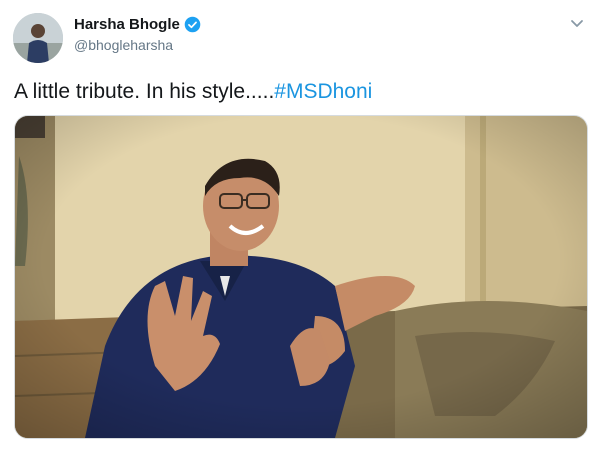  Describe the element at coordinates (577, 23) in the screenshot. I see `chevron-down-icon` at that location.